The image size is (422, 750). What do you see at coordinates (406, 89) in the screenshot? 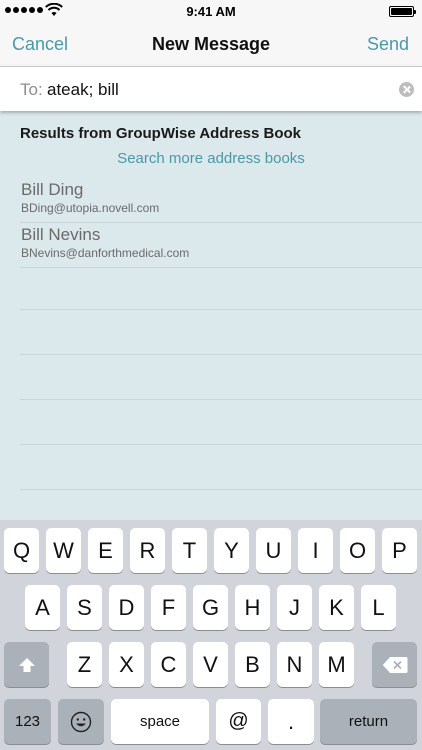
I see `clear-icon` at bounding box center [406, 89].